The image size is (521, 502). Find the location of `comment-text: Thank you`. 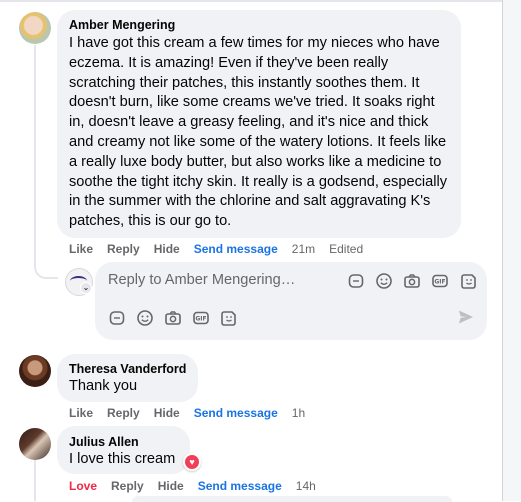

comment-text: Thank you is located at coordinates (103, 386).